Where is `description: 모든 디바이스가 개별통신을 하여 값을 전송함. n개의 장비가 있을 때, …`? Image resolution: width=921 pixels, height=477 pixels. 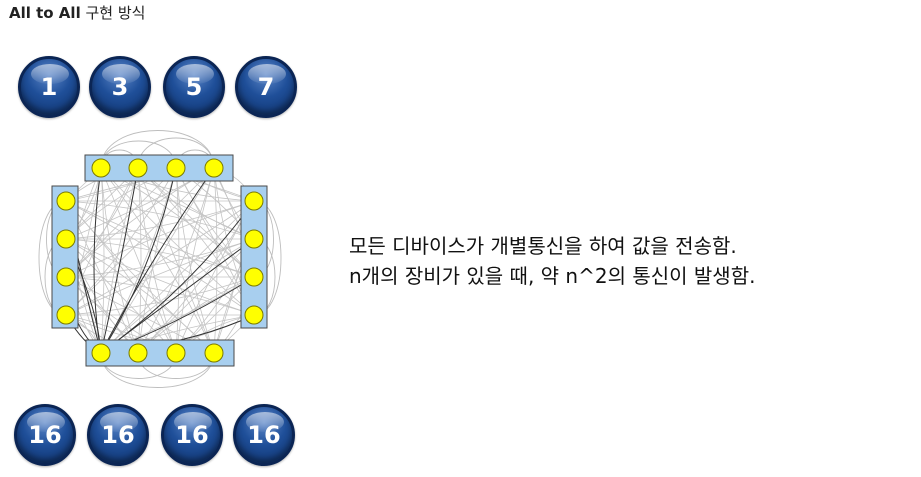
description: 모든 디바이스가 개별통신을 하여 값을 전송함. n개의 장비가 있을 때, … is located at coordinates (552, 261).